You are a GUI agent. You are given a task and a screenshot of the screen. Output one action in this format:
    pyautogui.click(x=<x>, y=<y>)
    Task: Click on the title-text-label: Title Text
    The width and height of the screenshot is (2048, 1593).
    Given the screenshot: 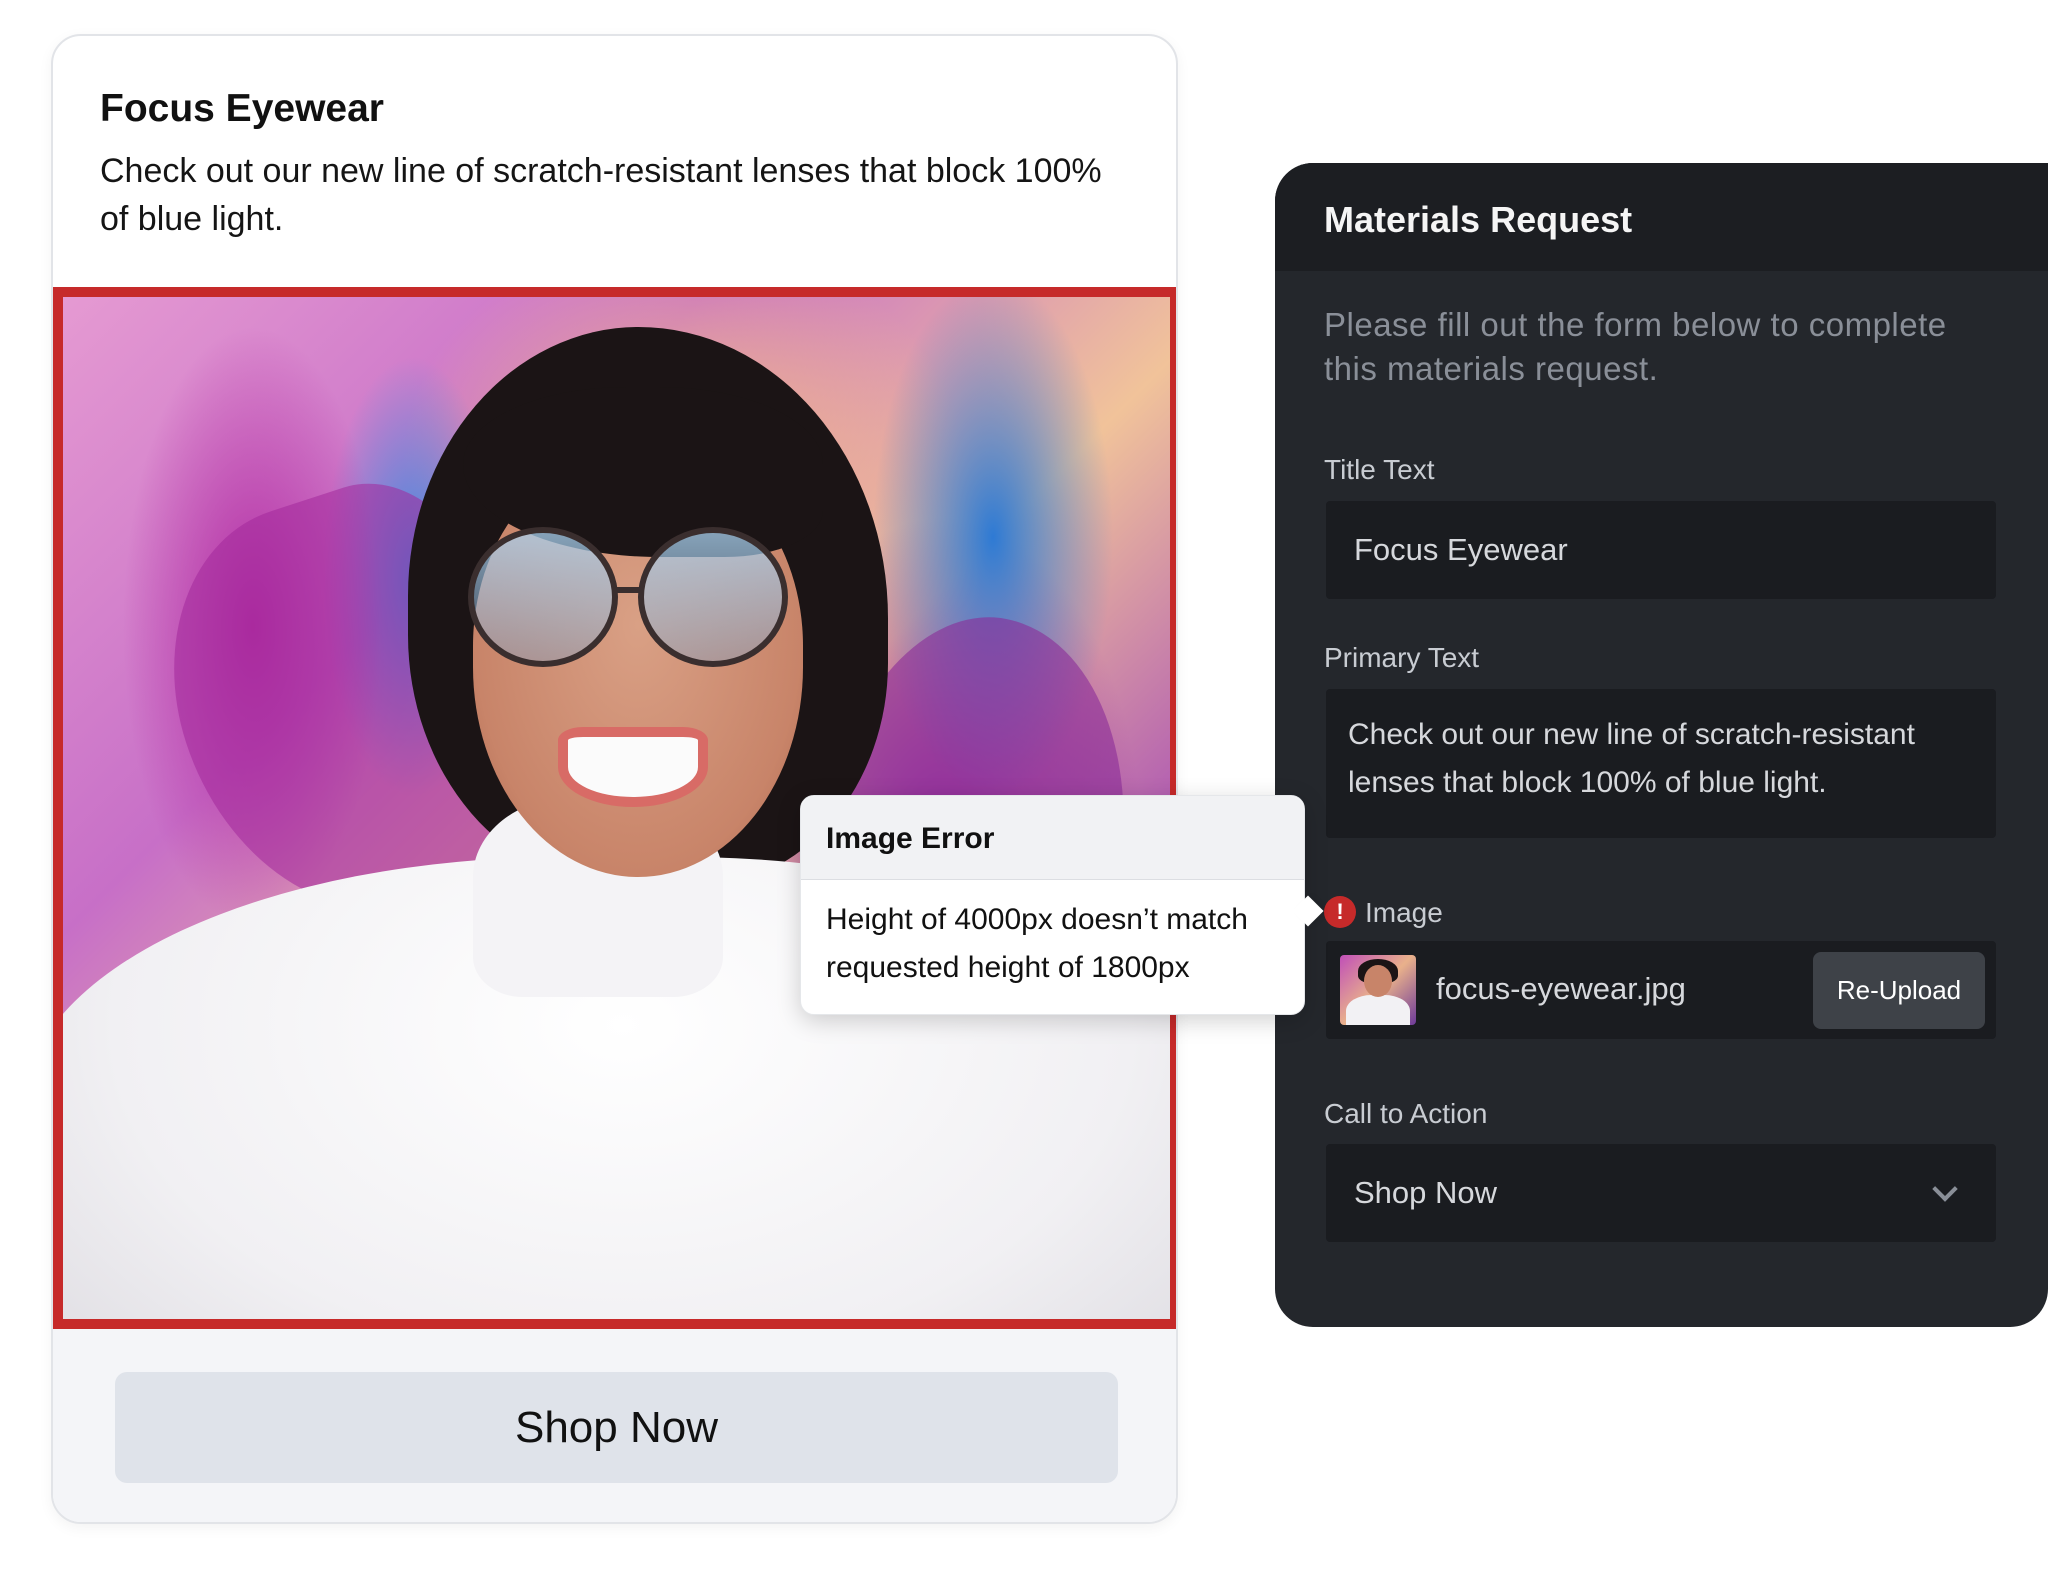 What is the action you would take?
    pyautogui.click(x=1379, y=469)
    